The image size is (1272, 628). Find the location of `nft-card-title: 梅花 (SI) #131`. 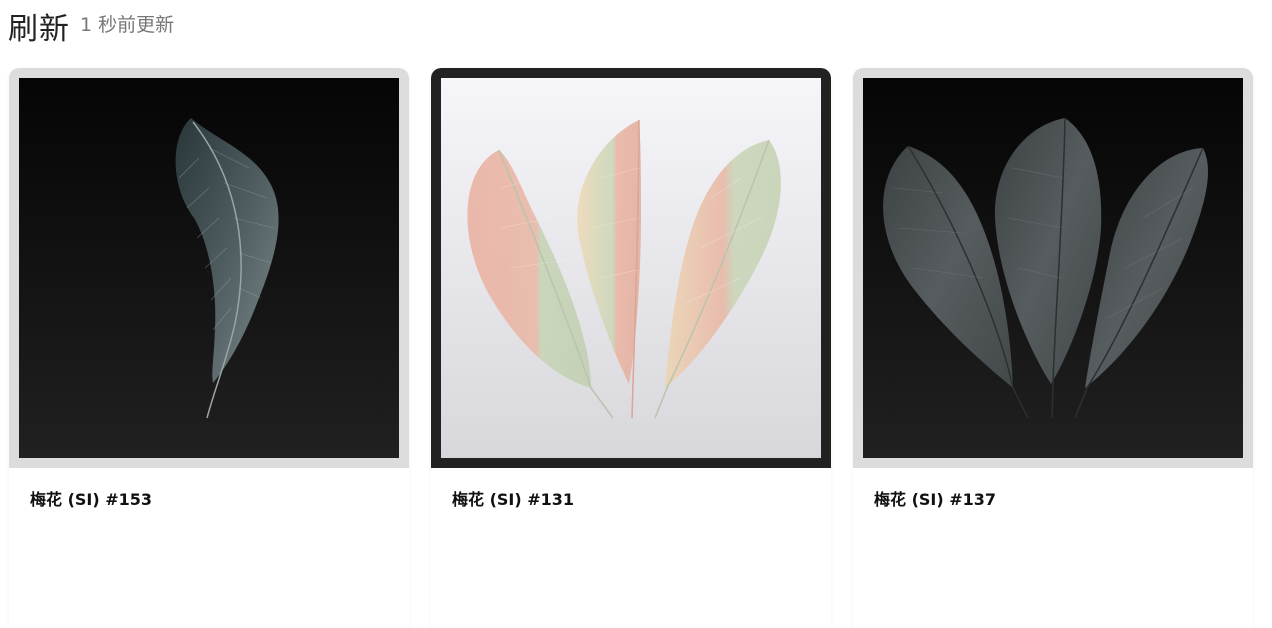

nft-card-title: 梅花 (SI) #131 is located at coordinates (631, 498).